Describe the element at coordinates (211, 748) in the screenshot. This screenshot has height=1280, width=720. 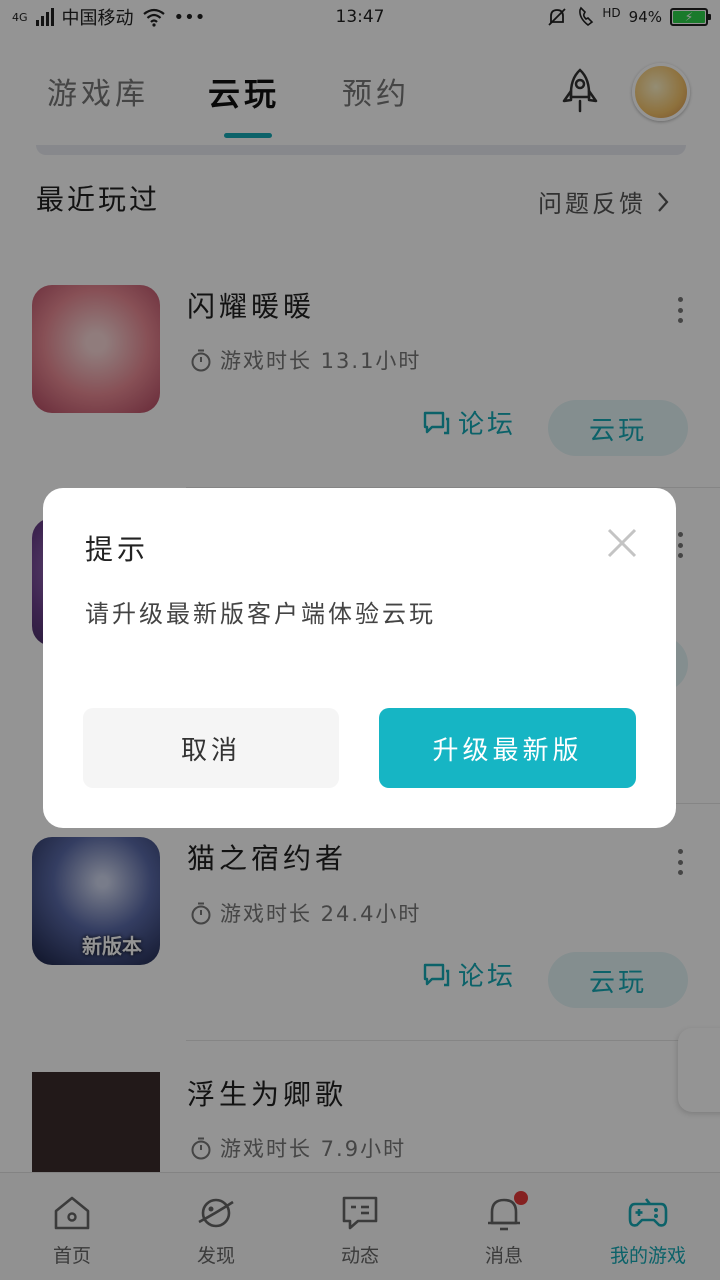
I see `cancel-button: 取消` at that location.